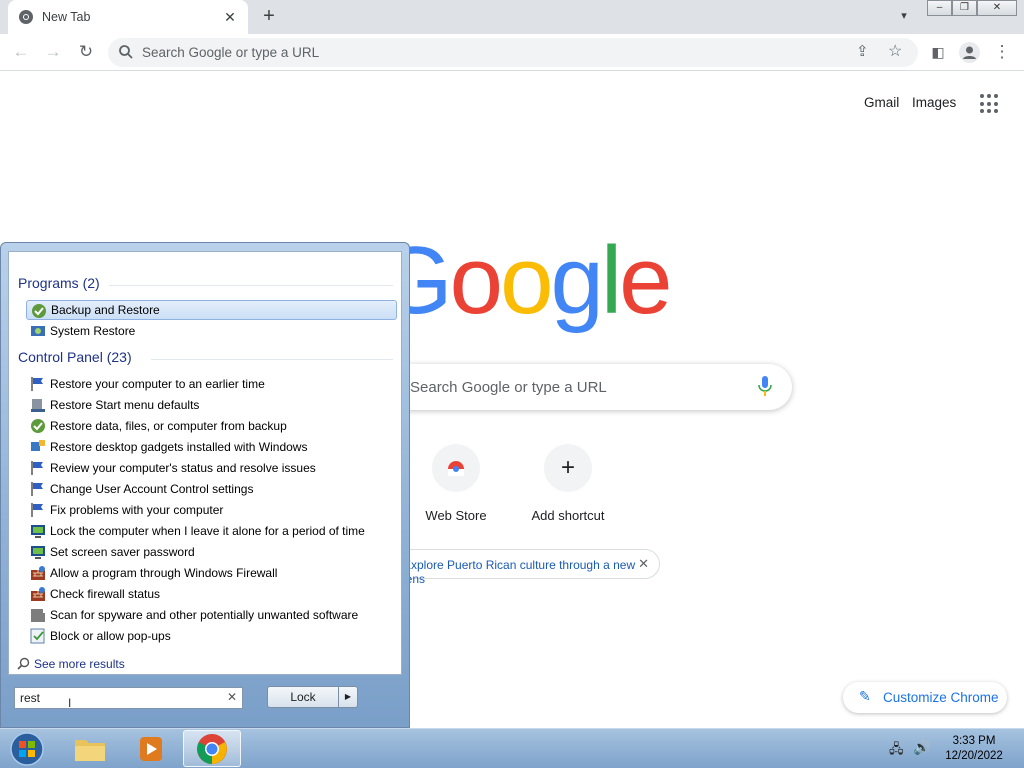  I want to click on program-item: System Restore, so click(211, 331).